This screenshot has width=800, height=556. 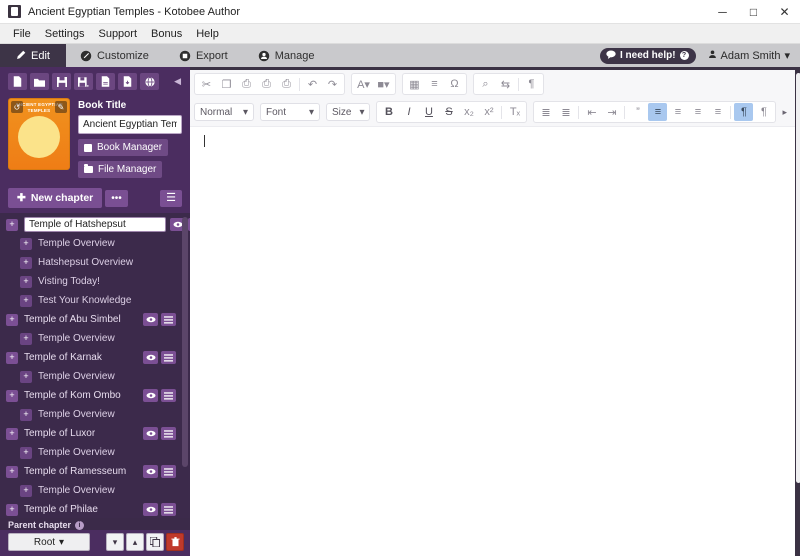 What do you see at coordinates (105, 81) in the screenshot?
I see `export-pdf-icon` at bounding box center [105, 81].